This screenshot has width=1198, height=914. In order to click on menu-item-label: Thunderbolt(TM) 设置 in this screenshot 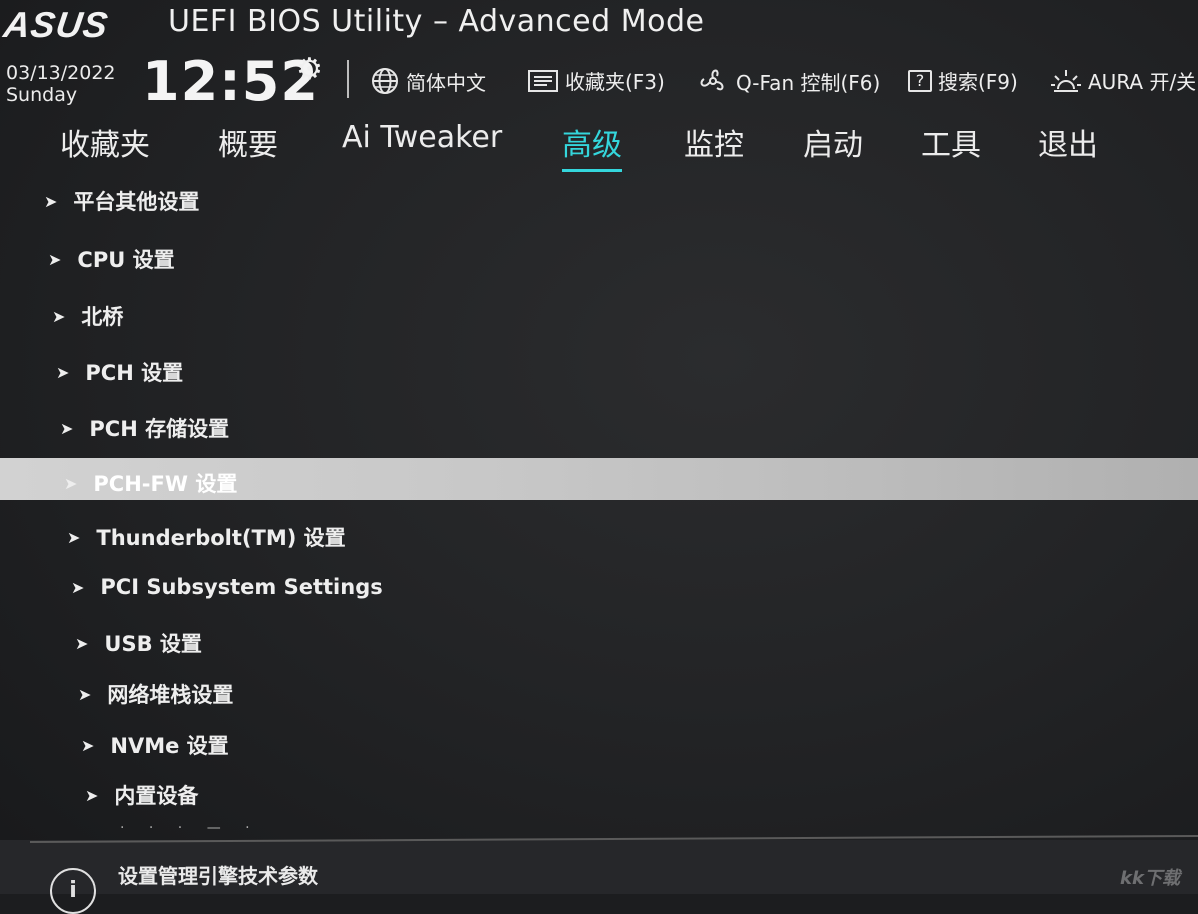, I will do `click(221, 538)`.